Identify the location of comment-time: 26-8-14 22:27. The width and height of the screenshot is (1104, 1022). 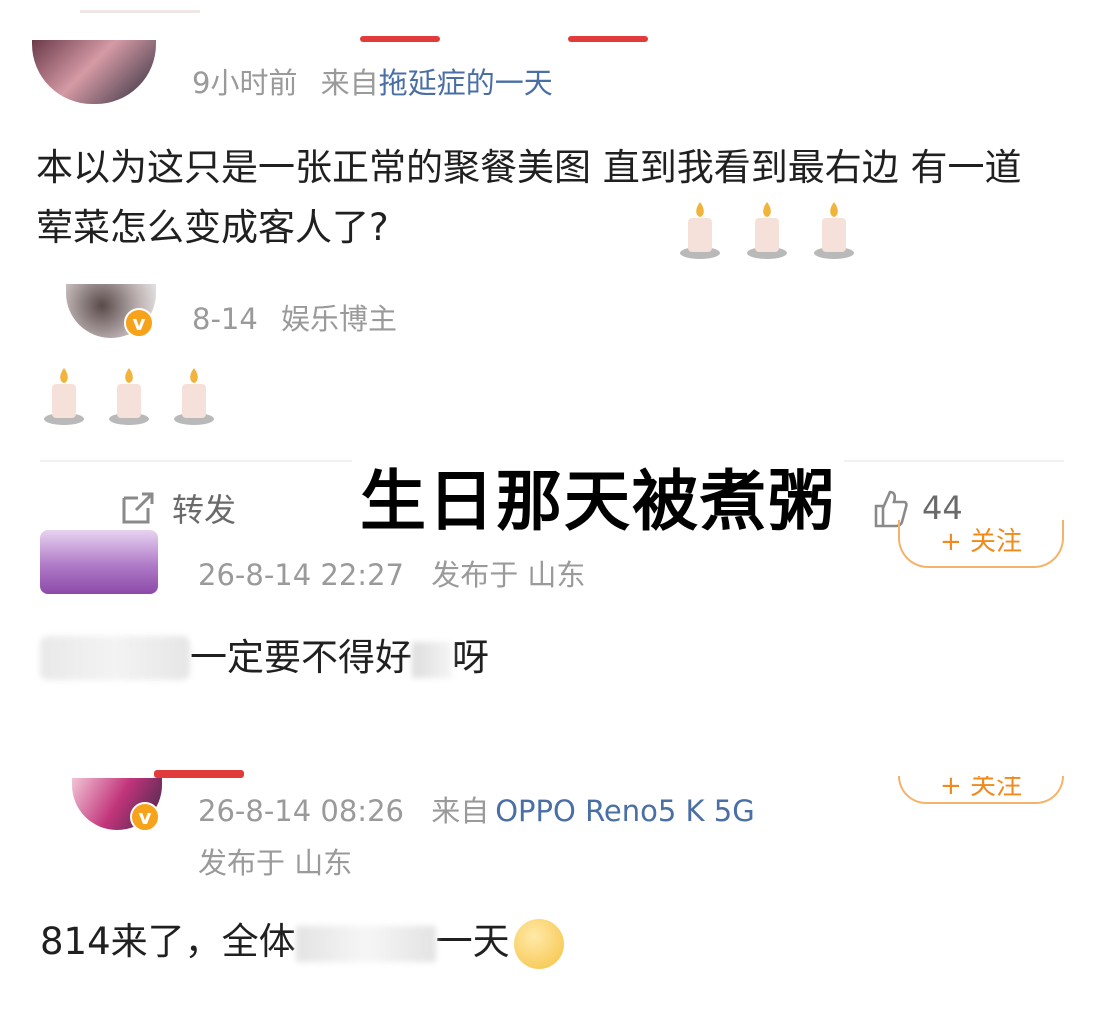
(301, 575).